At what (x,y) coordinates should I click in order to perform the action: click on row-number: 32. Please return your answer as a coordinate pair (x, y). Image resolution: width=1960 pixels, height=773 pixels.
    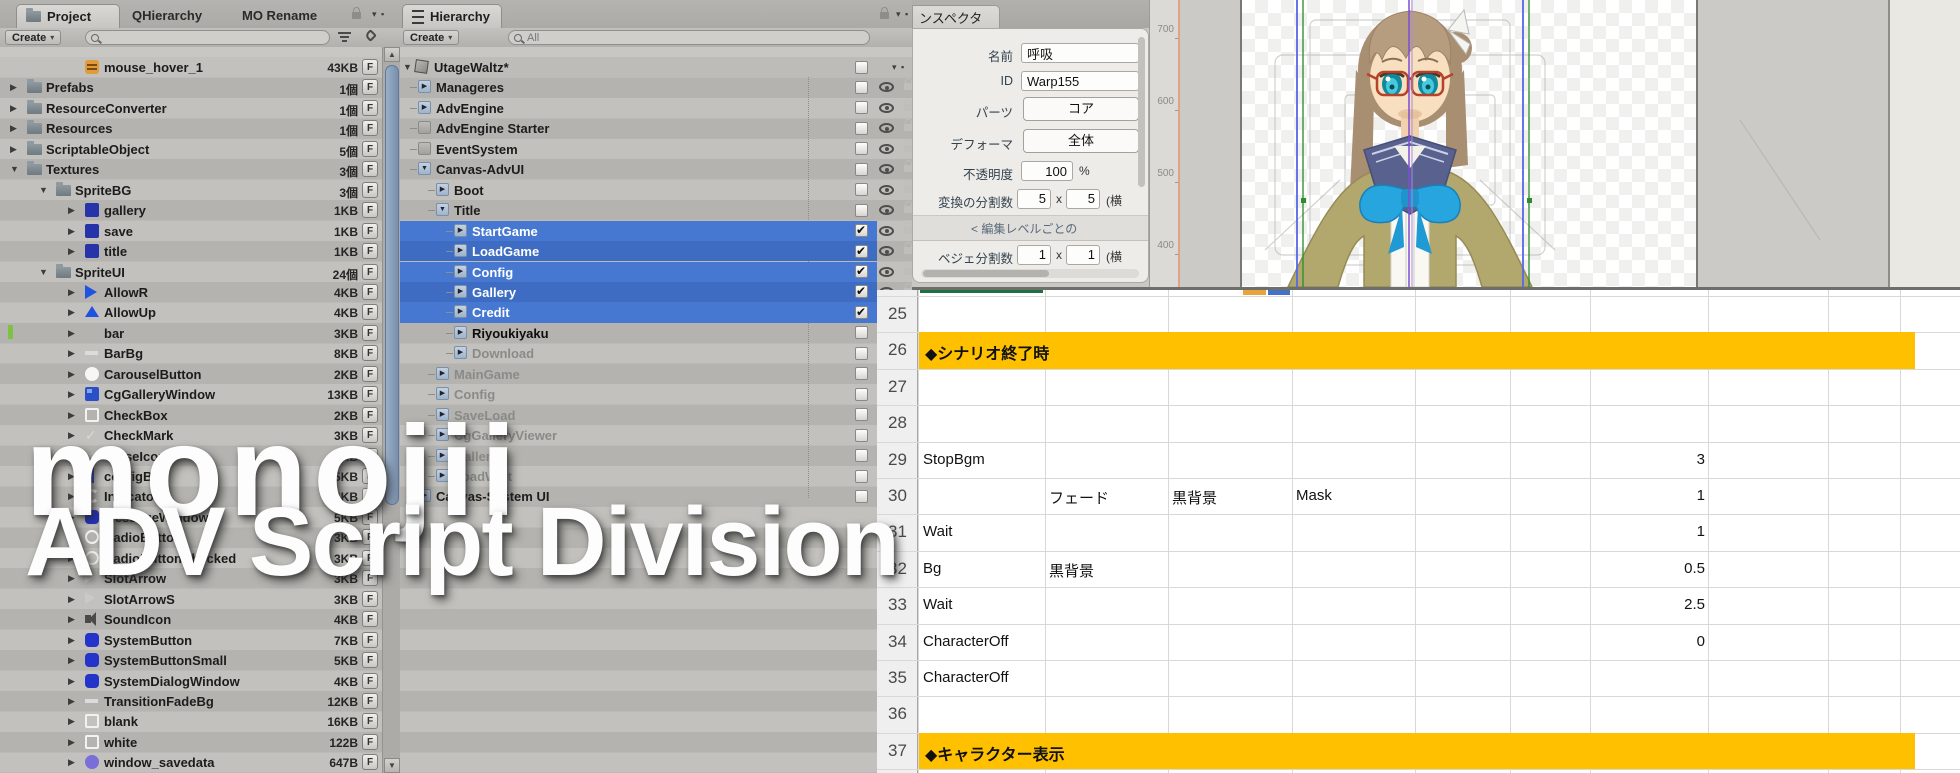
    Looking at the image, I should click on (897, 569).